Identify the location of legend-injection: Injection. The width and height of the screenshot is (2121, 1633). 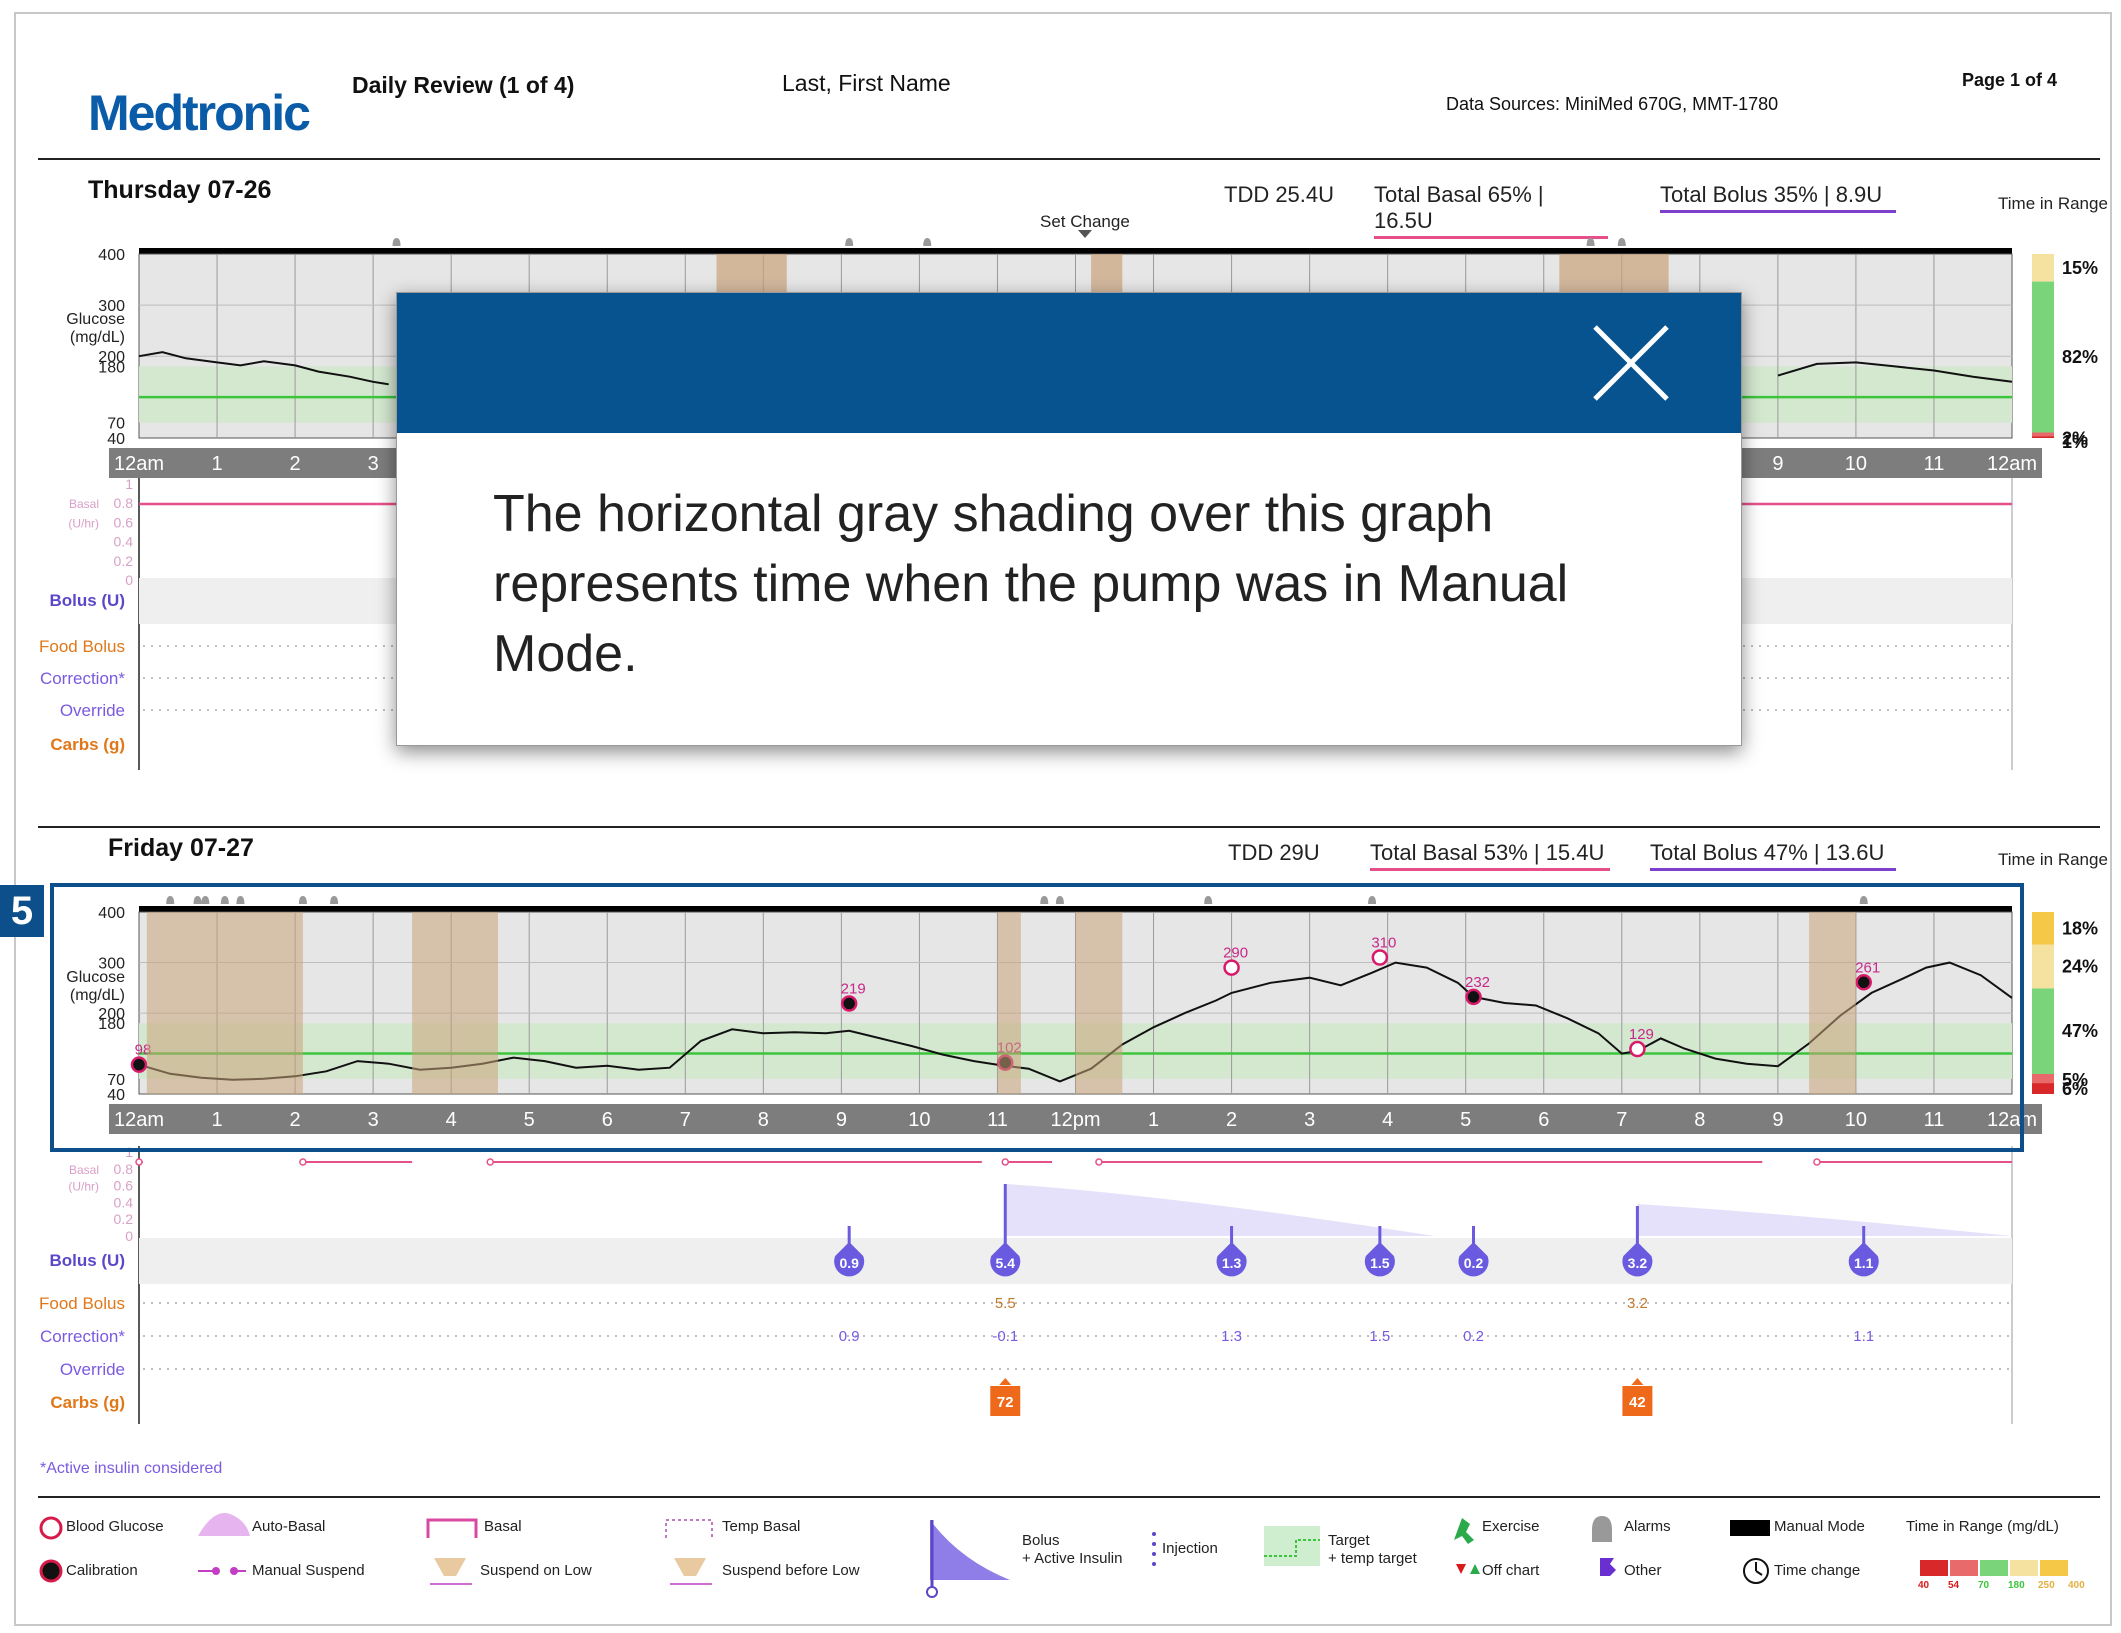
(1190, 1548).